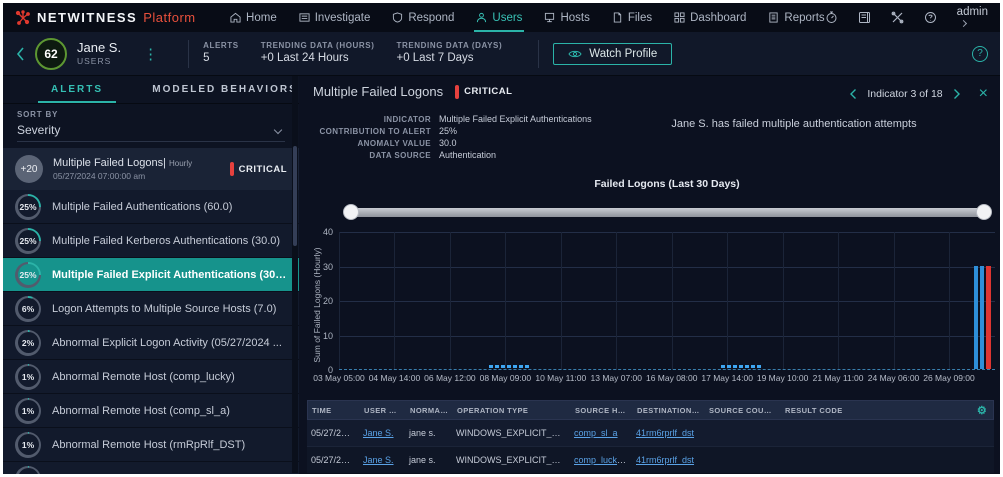 The image size is (1003, 477). I want to click on tab-modeled-behaviors: MODELED BEHAVIORS, so click(225, 89).